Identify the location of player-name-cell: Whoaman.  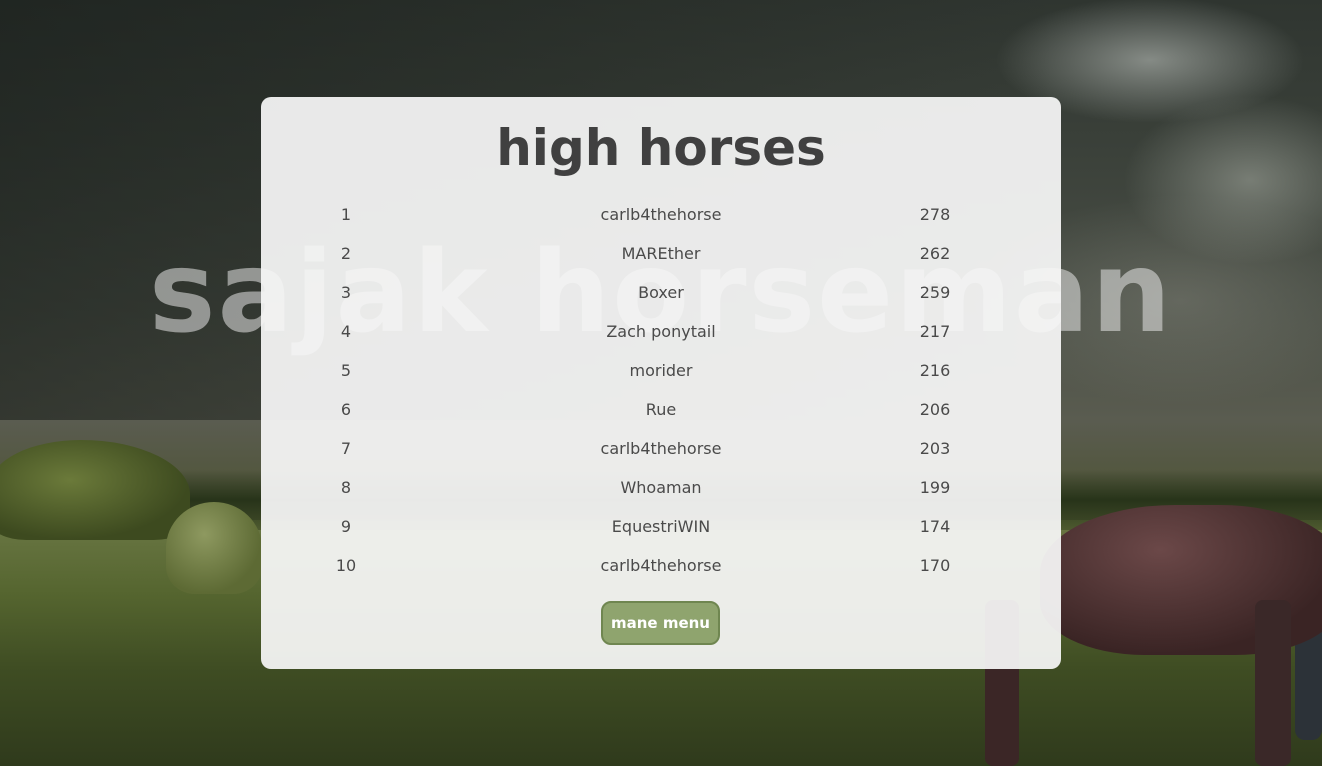
(661, 487).